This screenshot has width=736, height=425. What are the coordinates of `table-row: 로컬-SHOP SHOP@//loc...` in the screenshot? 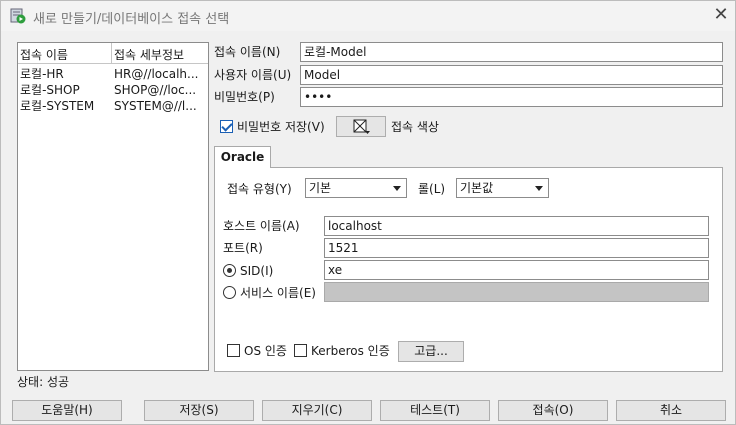 It's located at (113, 90).